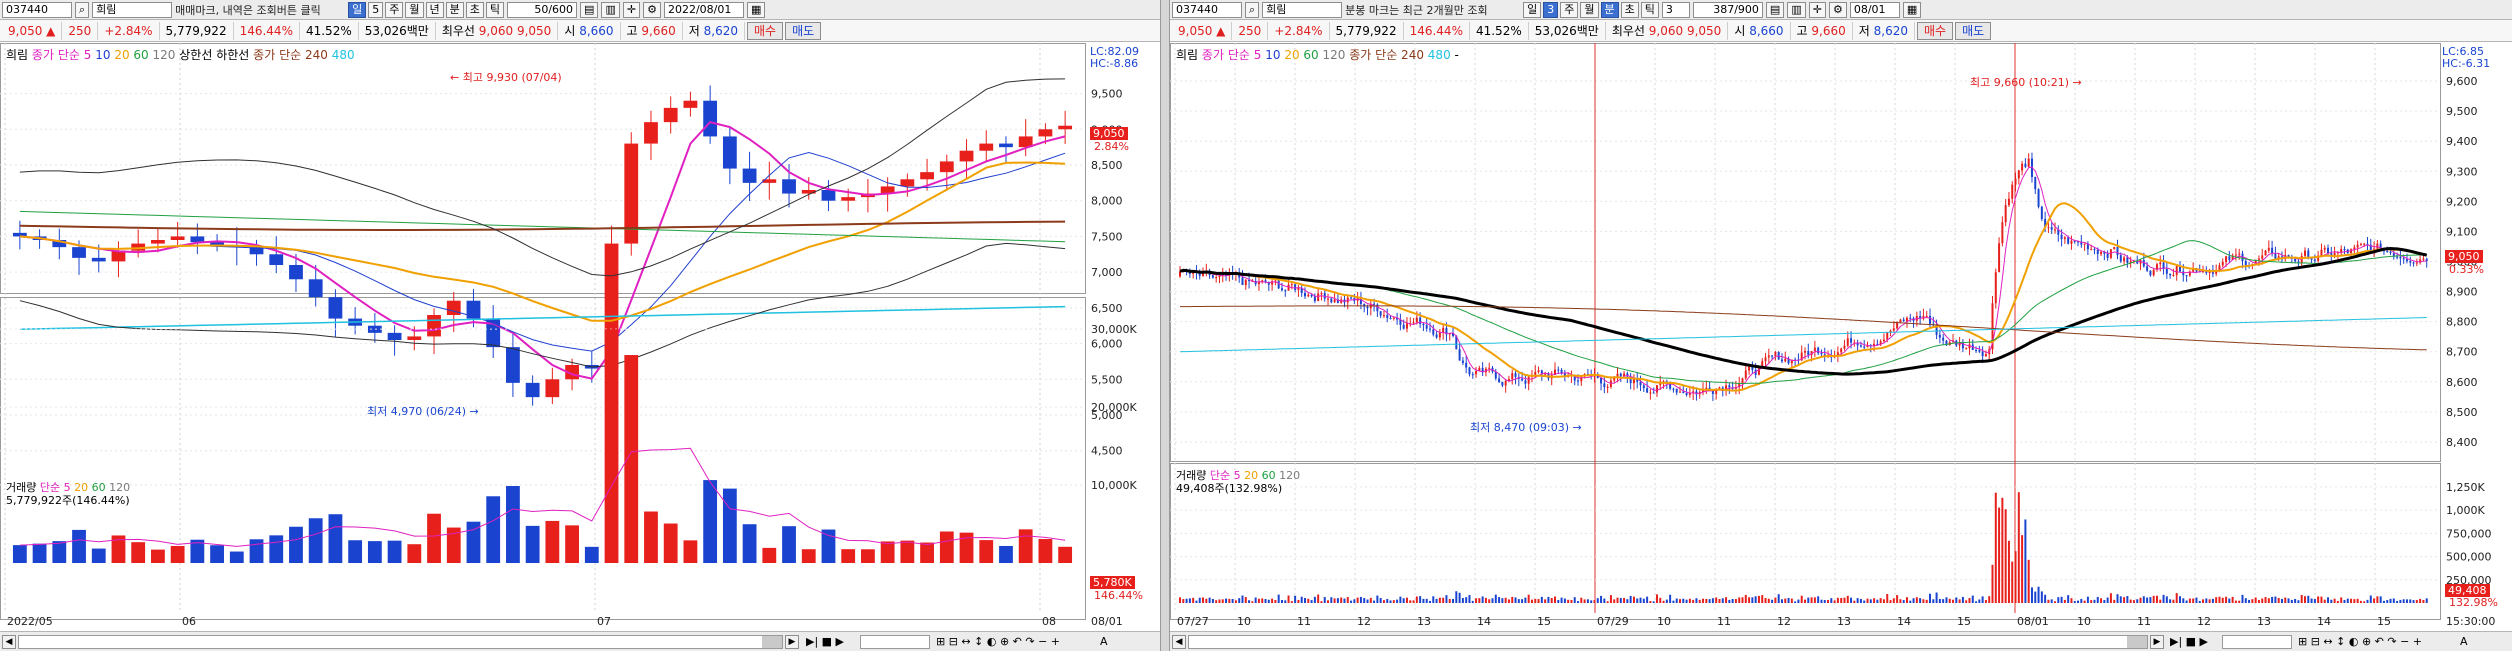 The height and width of the screenshot is (651, 2512). I want to click on date-field: 08/01, so click(1874, 9).